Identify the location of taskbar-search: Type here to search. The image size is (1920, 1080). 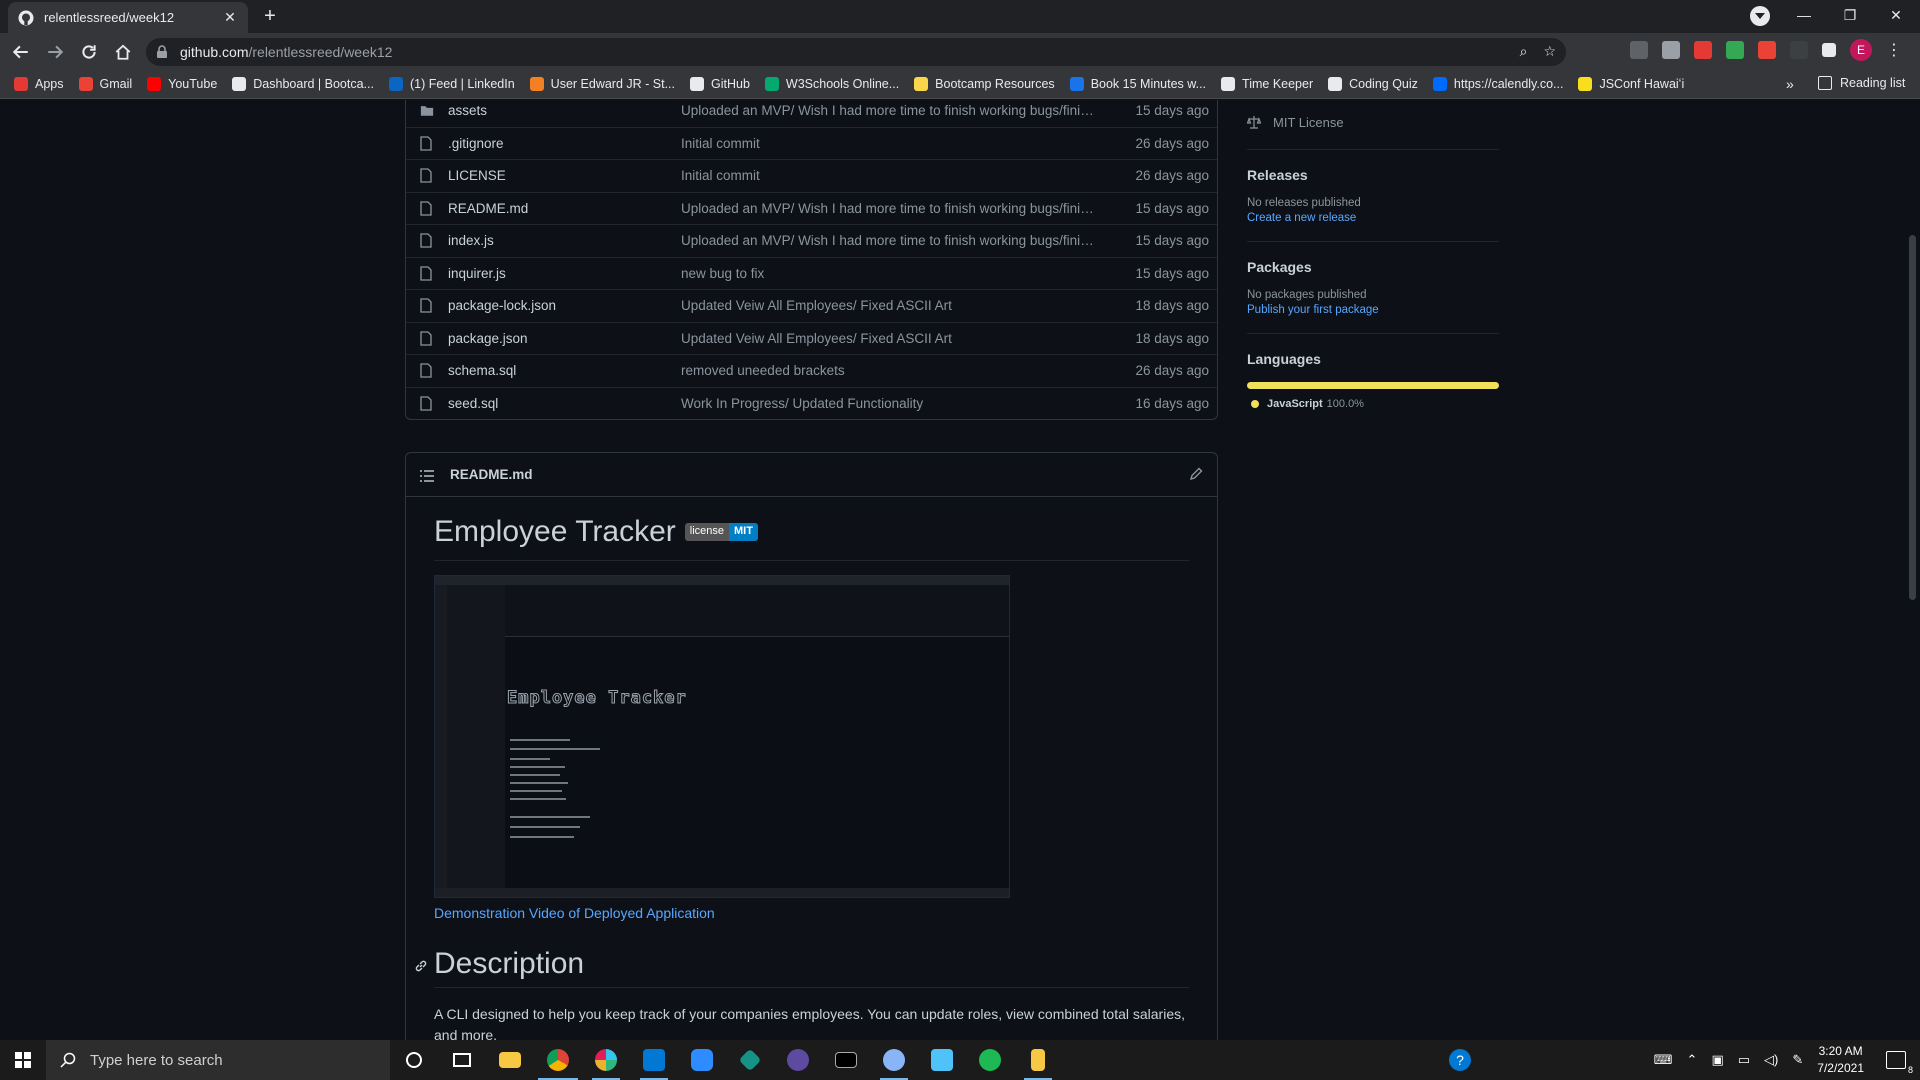
(218, 1060).